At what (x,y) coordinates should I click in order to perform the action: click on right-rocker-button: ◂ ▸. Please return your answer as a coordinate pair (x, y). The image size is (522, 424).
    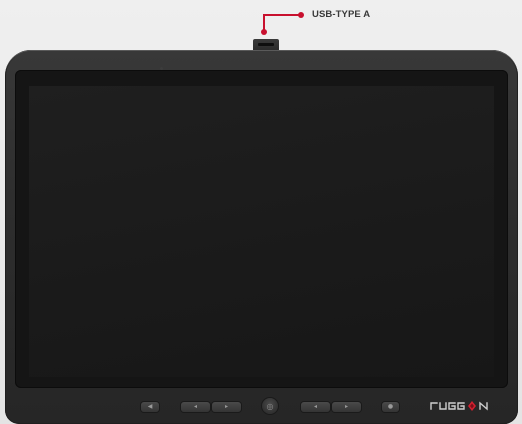
    Looking at the image, I should click on (331, 407).